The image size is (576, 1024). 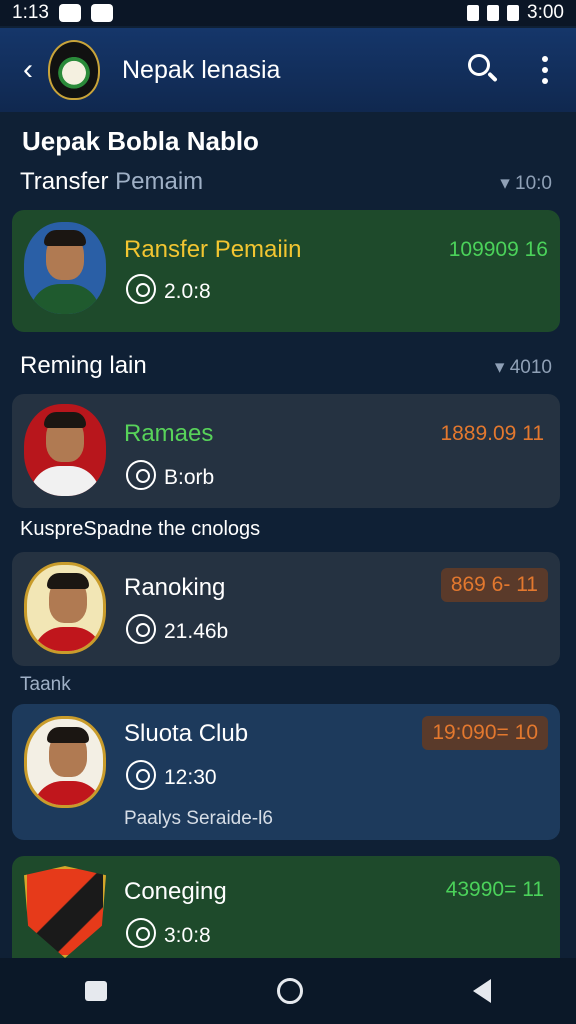 I want to click on card-value: 3:0:8, so click(x=187, y=935).